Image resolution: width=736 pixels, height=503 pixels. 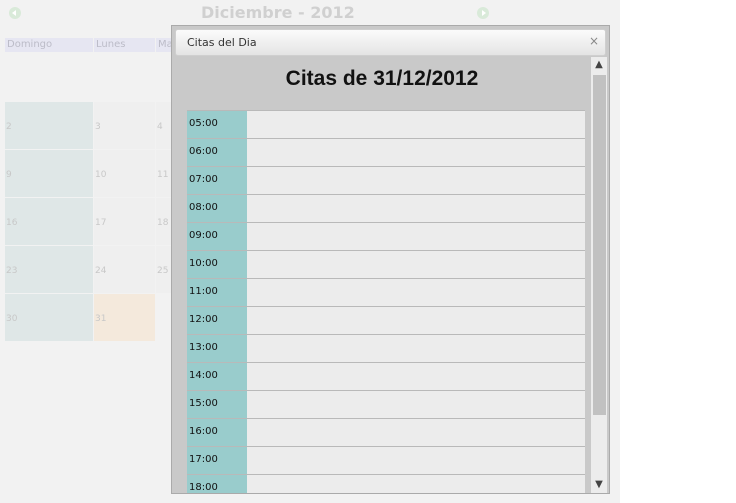 What do you see at coordinates (222, 42) in the screenshot?
I see `dialog-title: Citas del Dia` at bounding box center [222, 42].